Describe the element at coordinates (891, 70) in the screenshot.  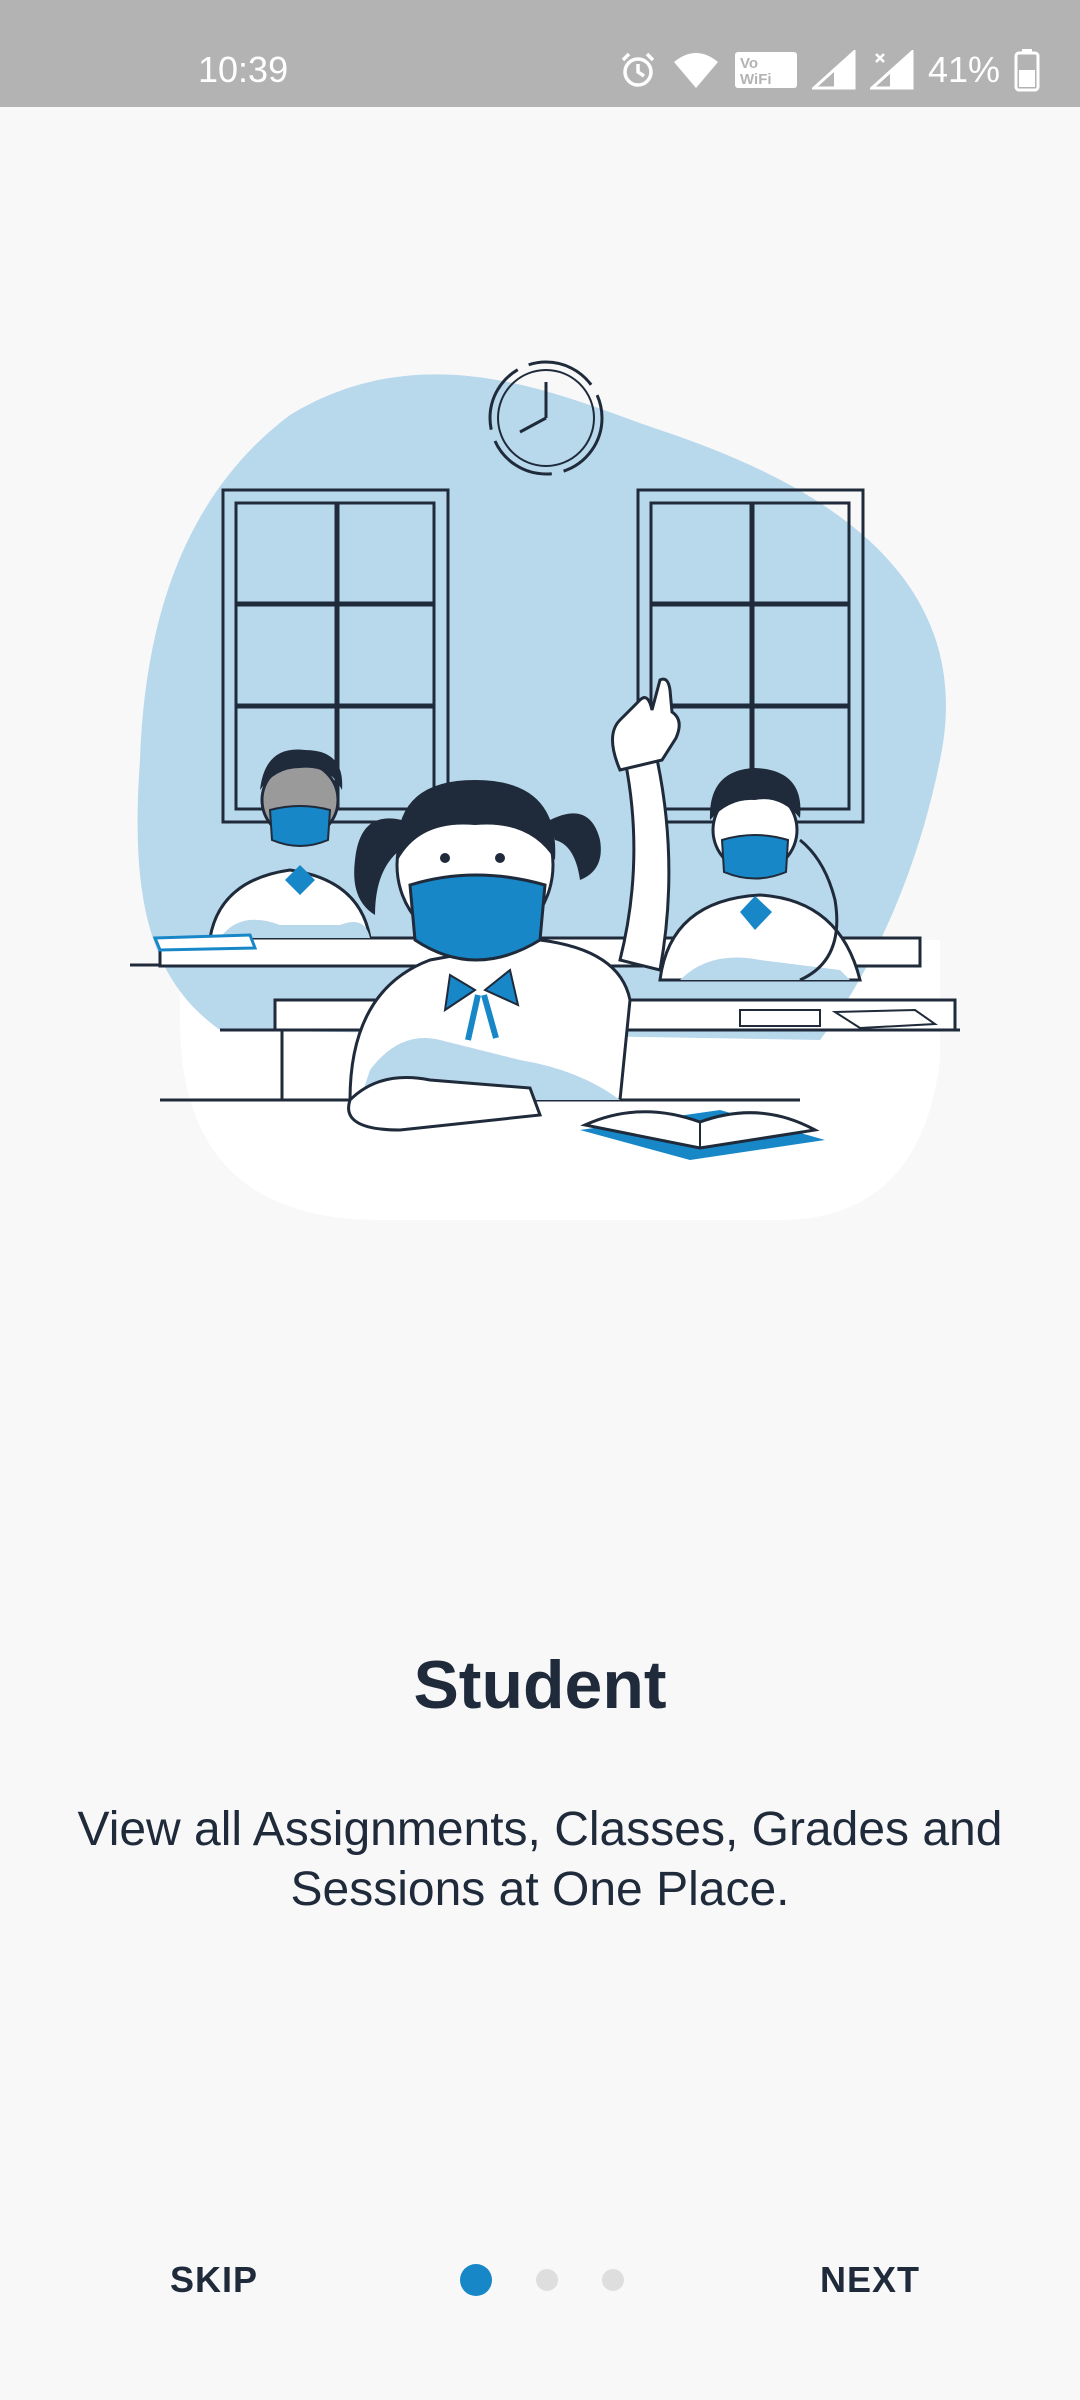
I see `signal-x-icon` at that location.